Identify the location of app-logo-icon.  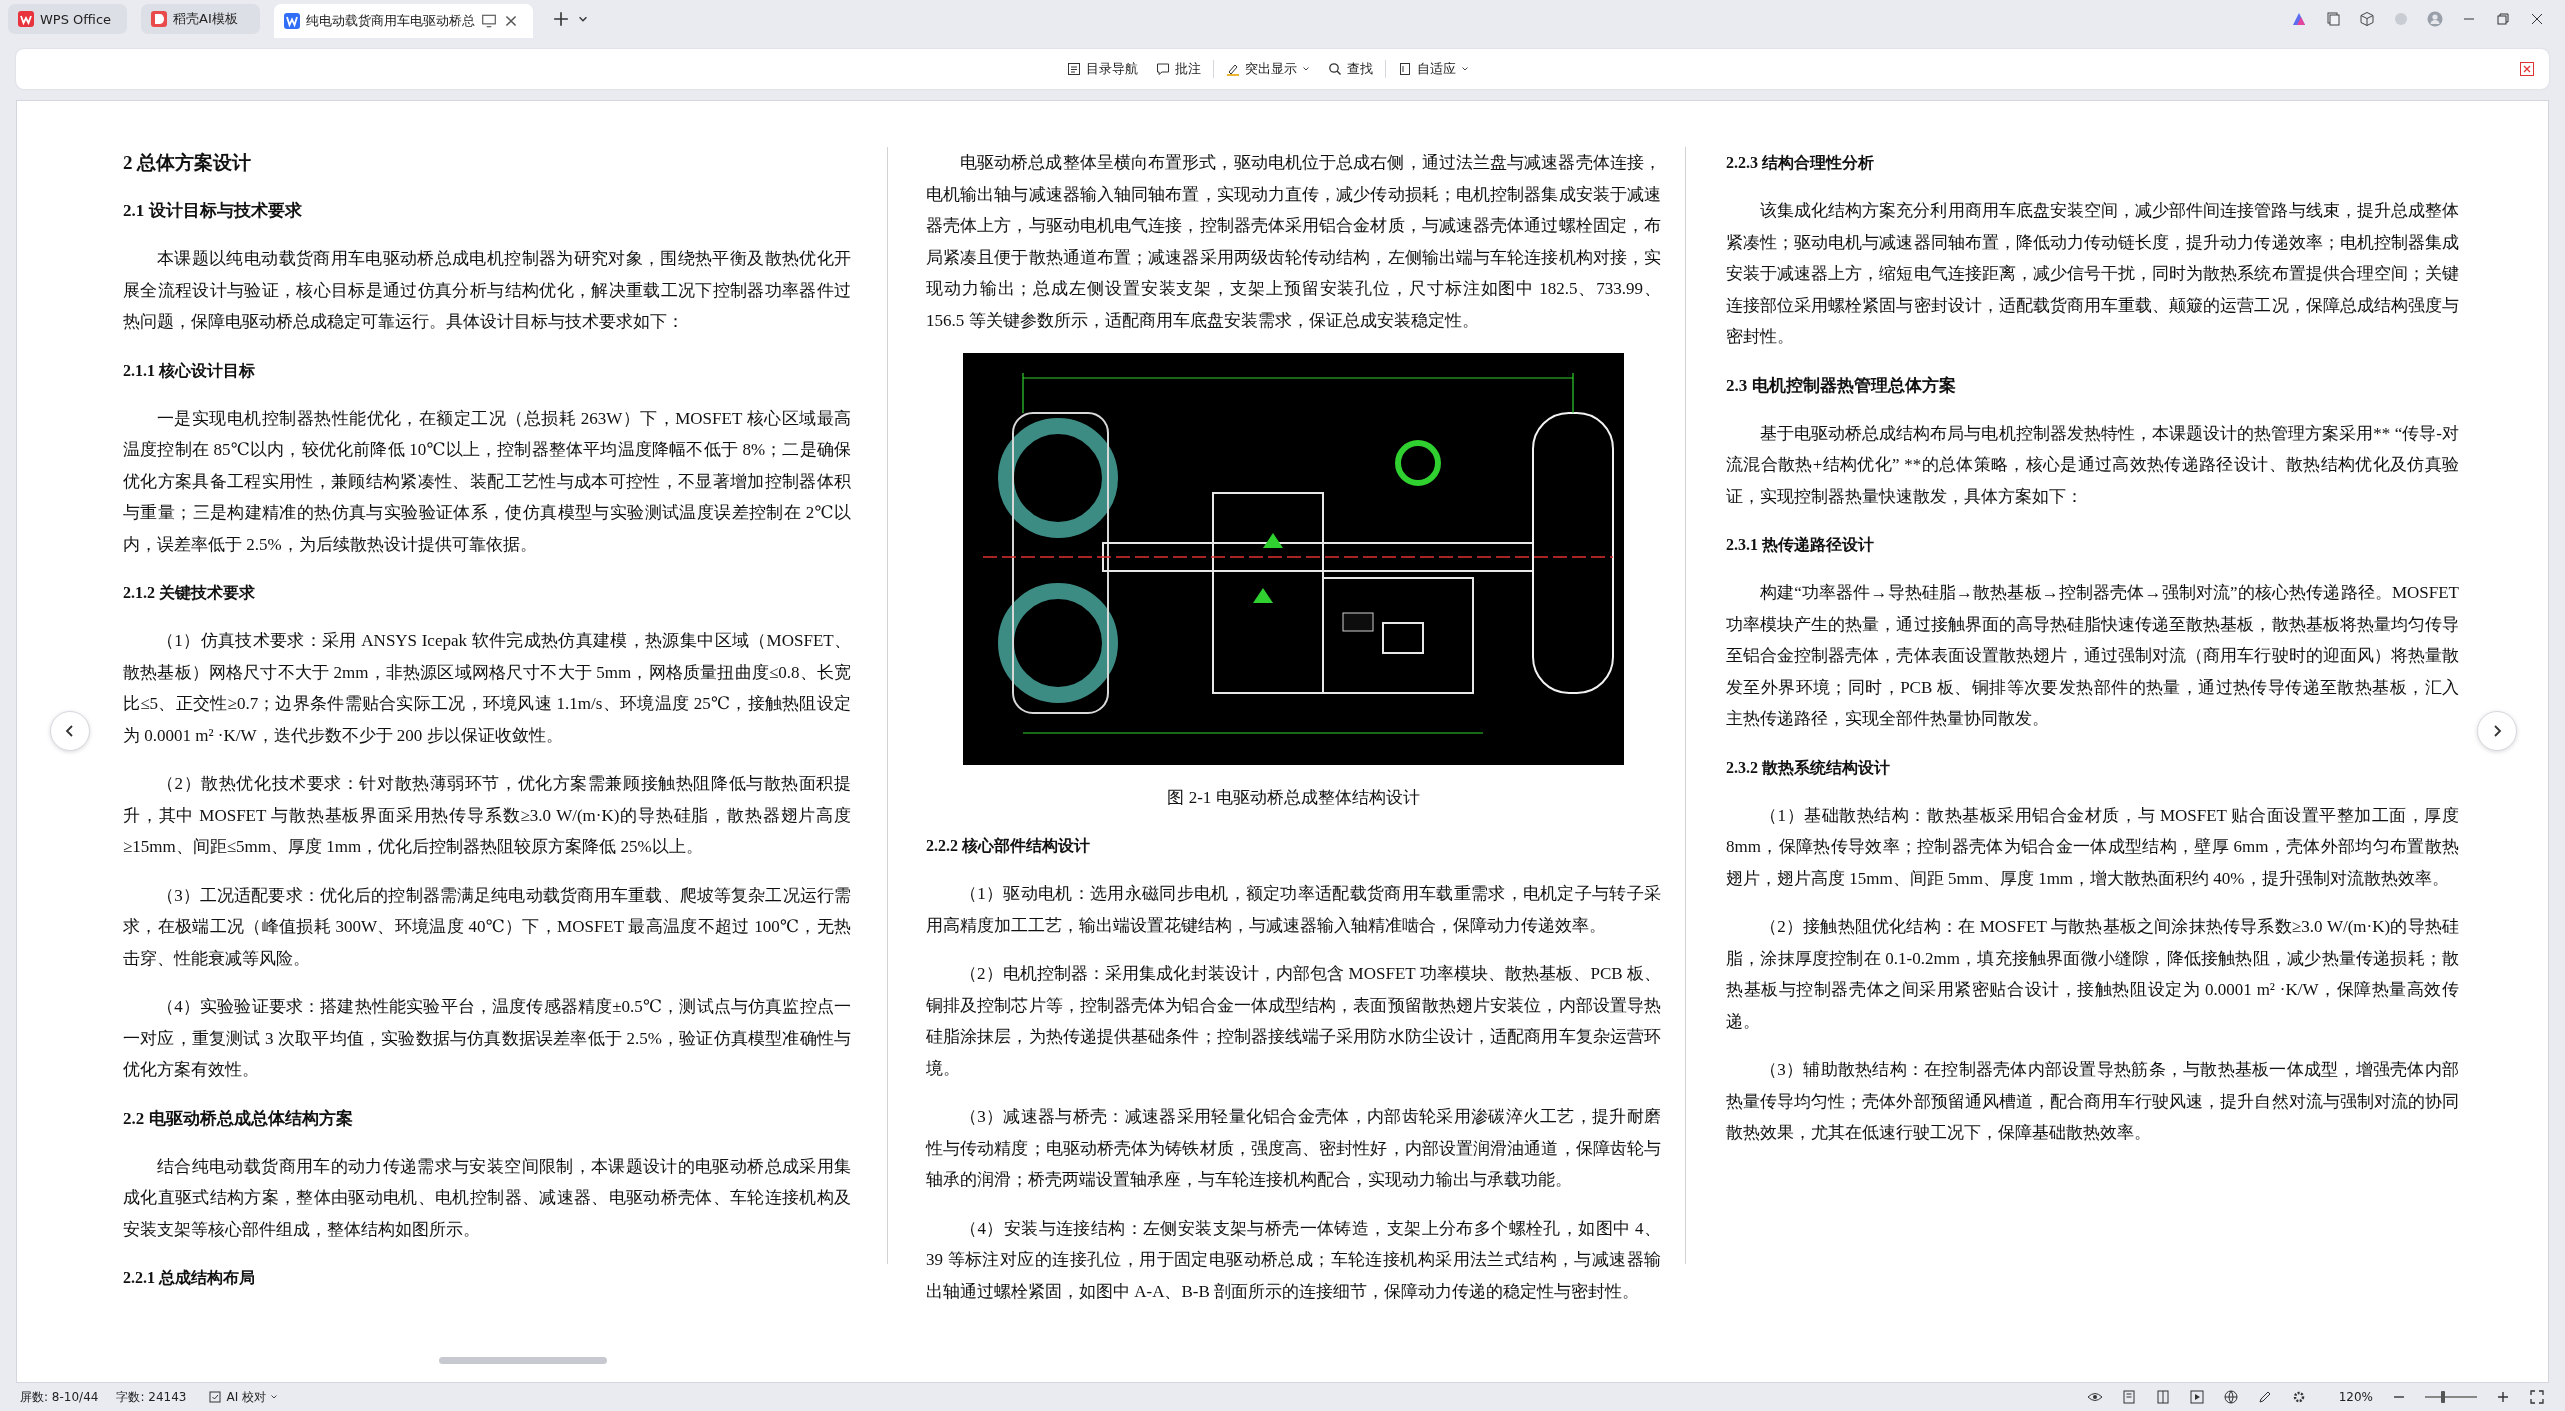
(26, 19).